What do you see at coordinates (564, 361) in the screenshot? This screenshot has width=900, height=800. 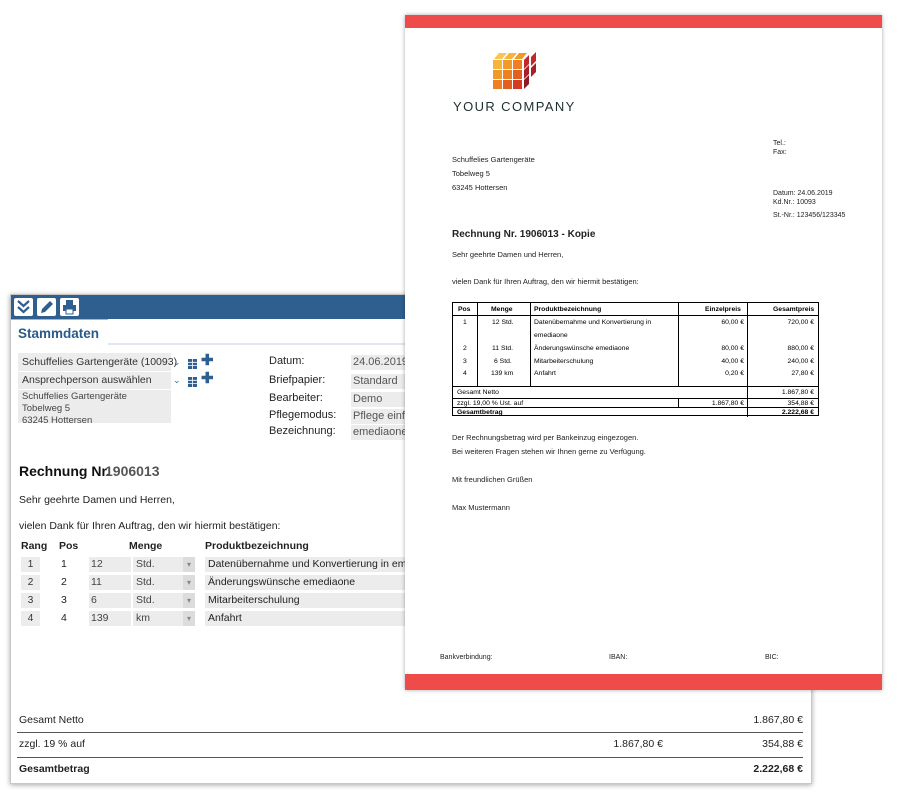 I see `product-cell: Mitarbeiterschulung` at bounding box center [564, 361].